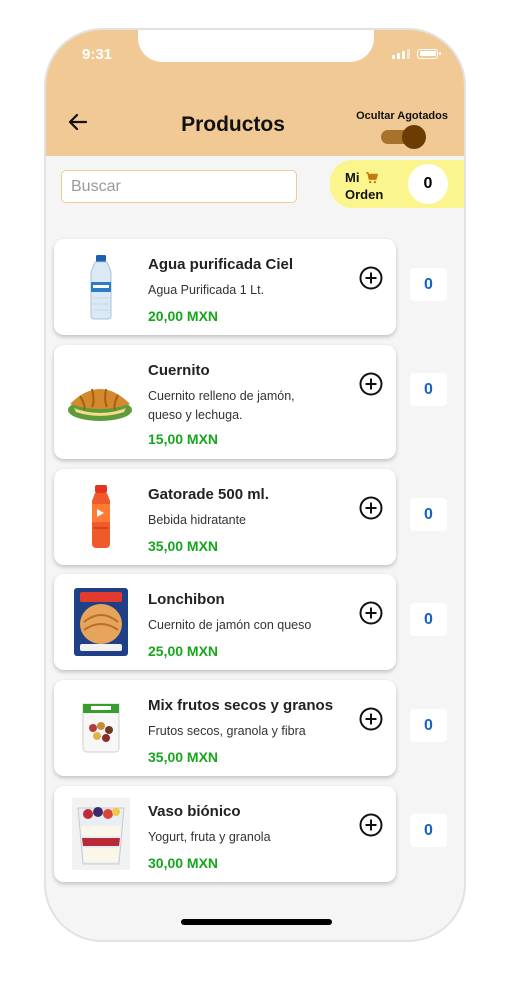 Image resolution: width=511 pixels, height=982 pixels. Describe the element at coordinates (352, 177) in the screenshot. I see `order-label-line1: Mi` at that location.